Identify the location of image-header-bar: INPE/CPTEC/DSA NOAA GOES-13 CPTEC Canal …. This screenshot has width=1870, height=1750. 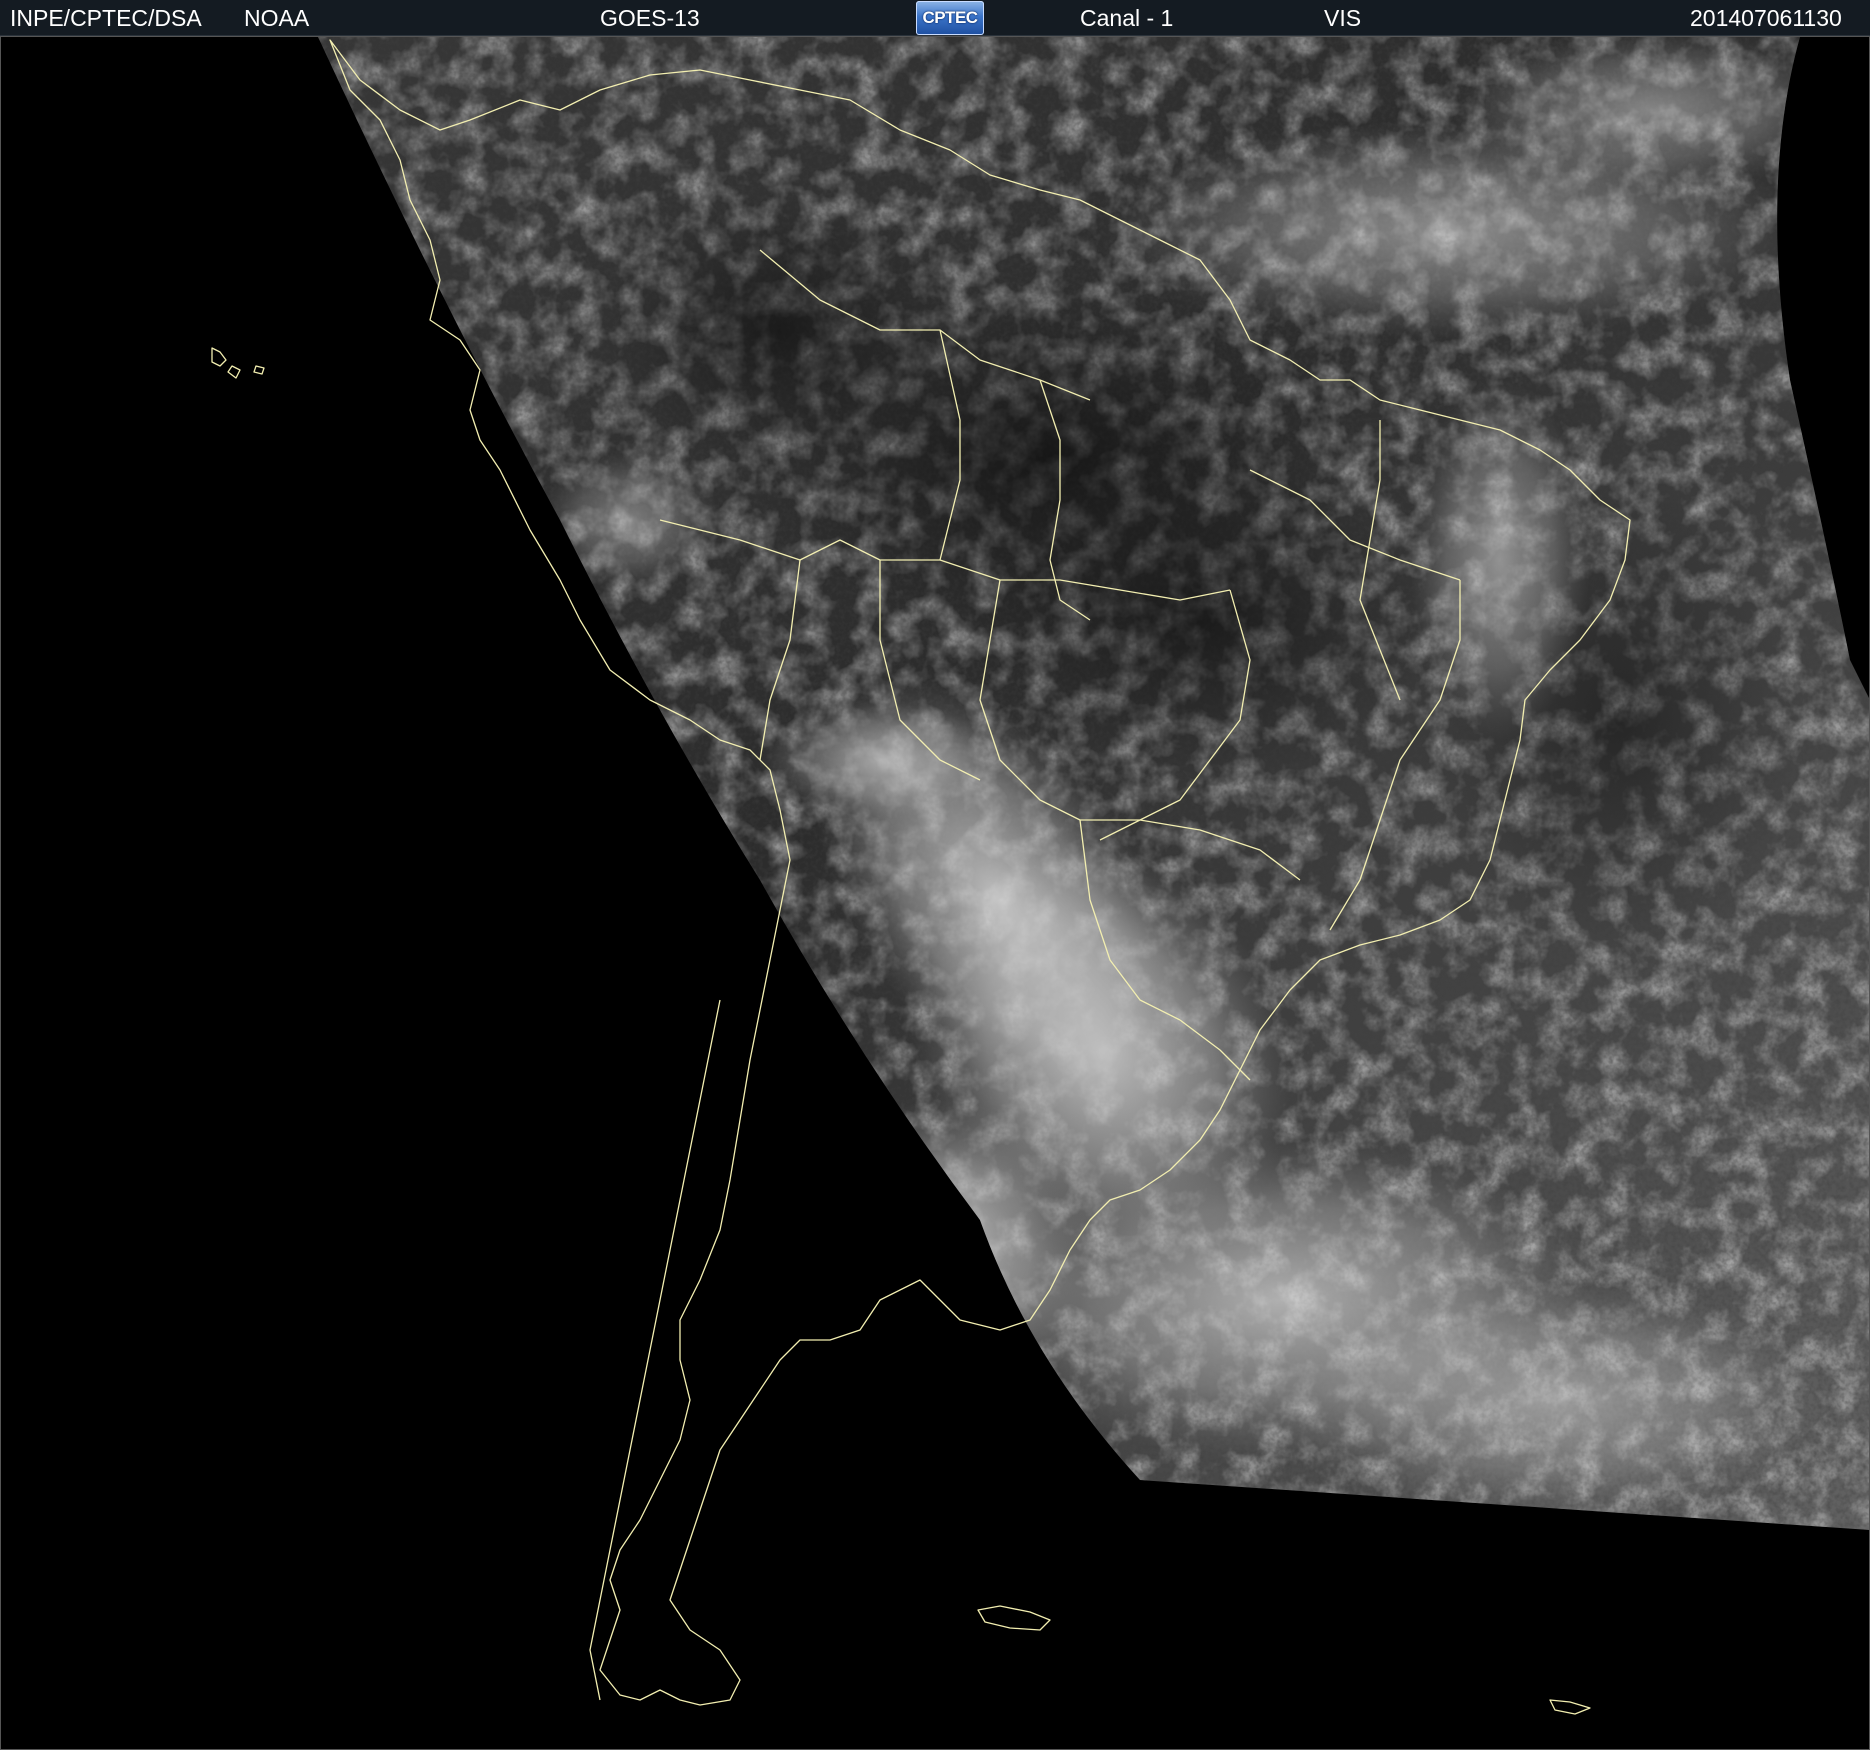
(935, 18).